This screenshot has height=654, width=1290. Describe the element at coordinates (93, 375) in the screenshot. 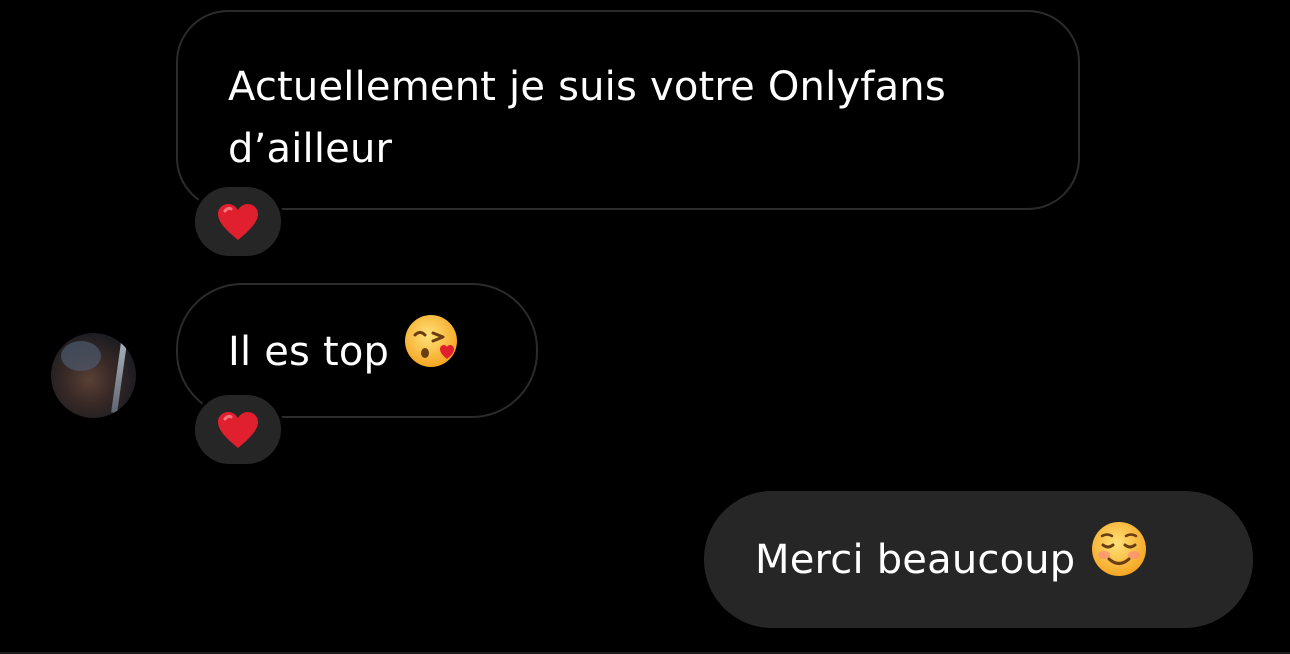

I see `sender-avatar` at that location.